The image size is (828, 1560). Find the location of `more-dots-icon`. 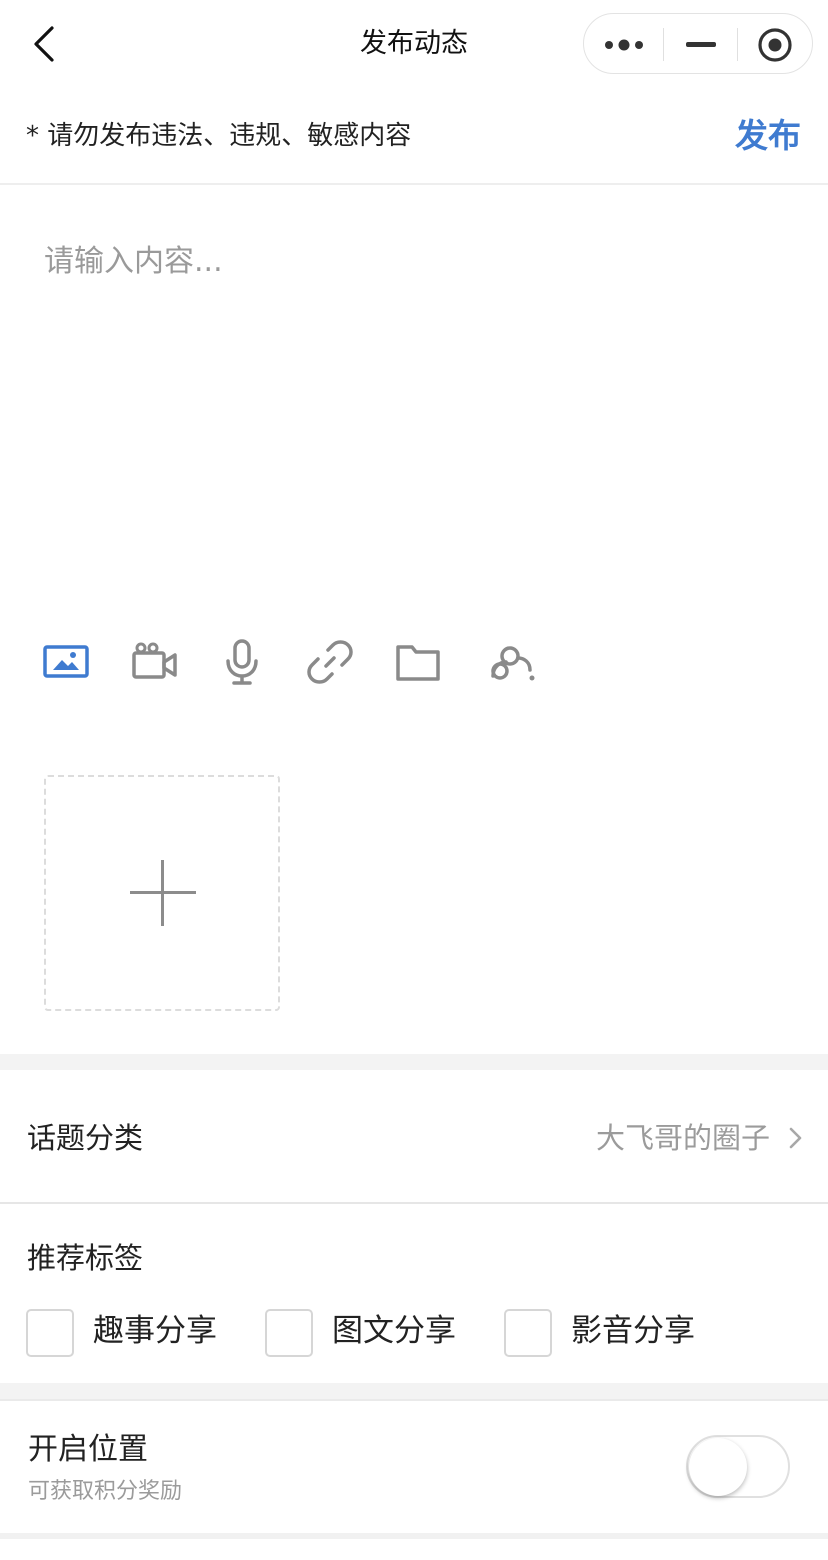

more-dots-icon is located at coordinates (624, 44).